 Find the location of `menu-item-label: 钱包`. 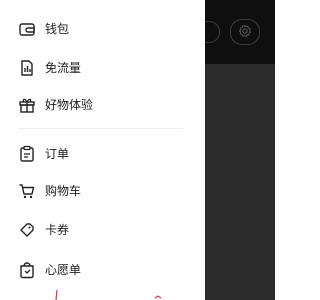

menu-item-label: 钱包 is located at coordinates (57, 29).